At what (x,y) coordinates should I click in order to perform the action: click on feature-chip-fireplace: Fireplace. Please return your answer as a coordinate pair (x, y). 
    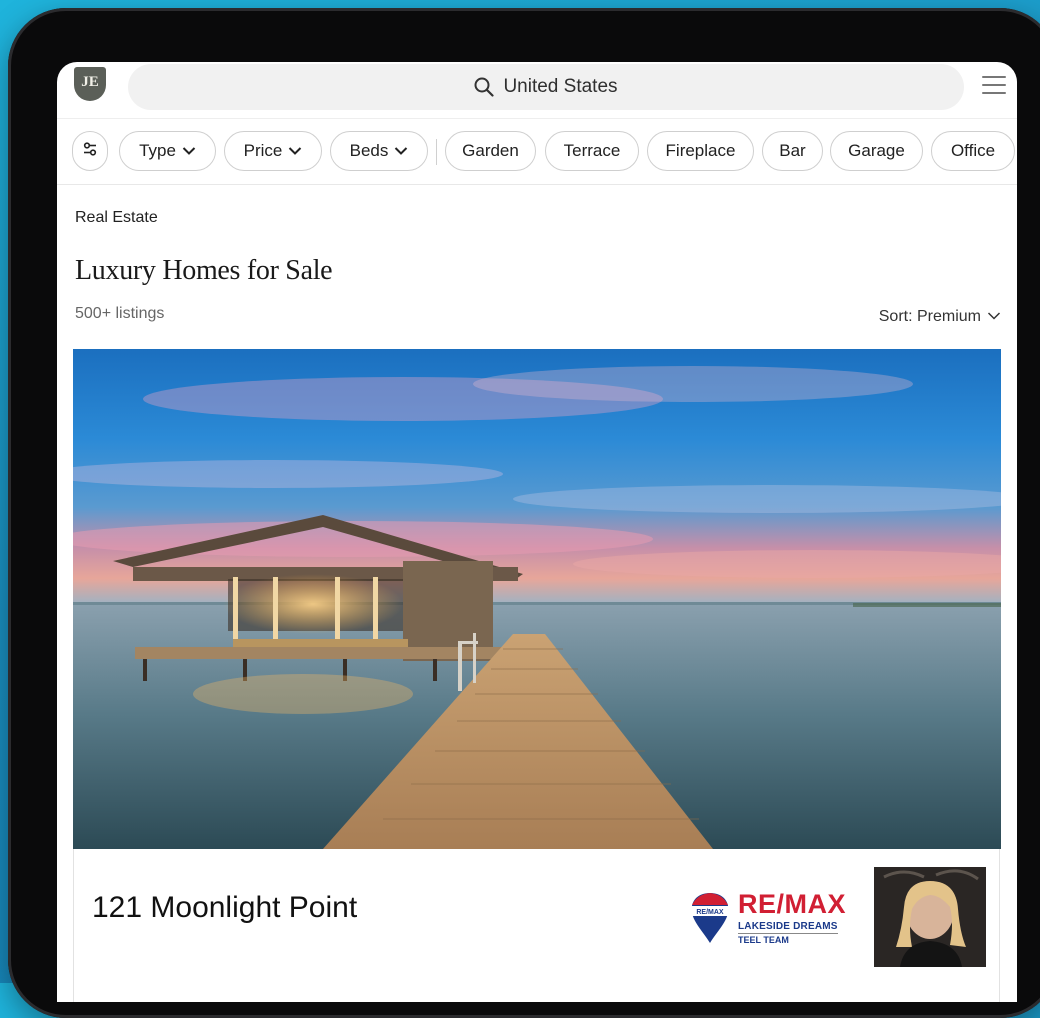
    Looking at the image, I should click on (700, 151).